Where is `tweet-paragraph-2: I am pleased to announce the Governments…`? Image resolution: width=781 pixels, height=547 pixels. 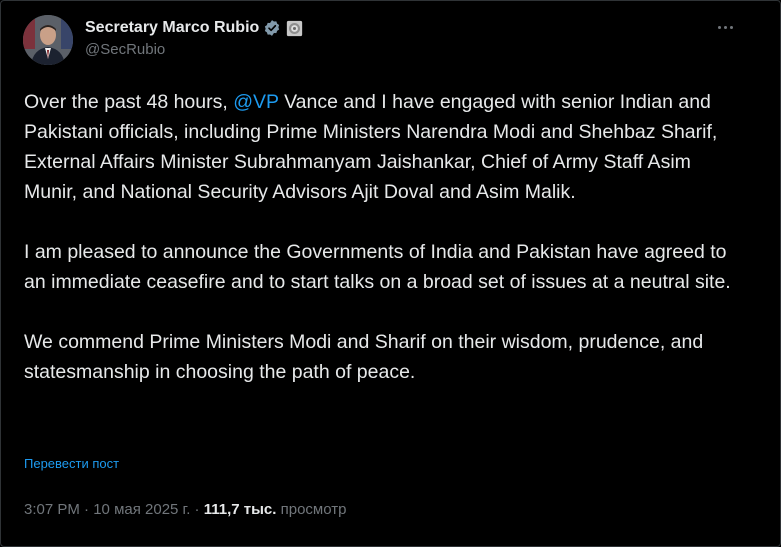 tweet-paragraph-2: I am pleased to announce the Governments… is located at coordinates (377, 267).